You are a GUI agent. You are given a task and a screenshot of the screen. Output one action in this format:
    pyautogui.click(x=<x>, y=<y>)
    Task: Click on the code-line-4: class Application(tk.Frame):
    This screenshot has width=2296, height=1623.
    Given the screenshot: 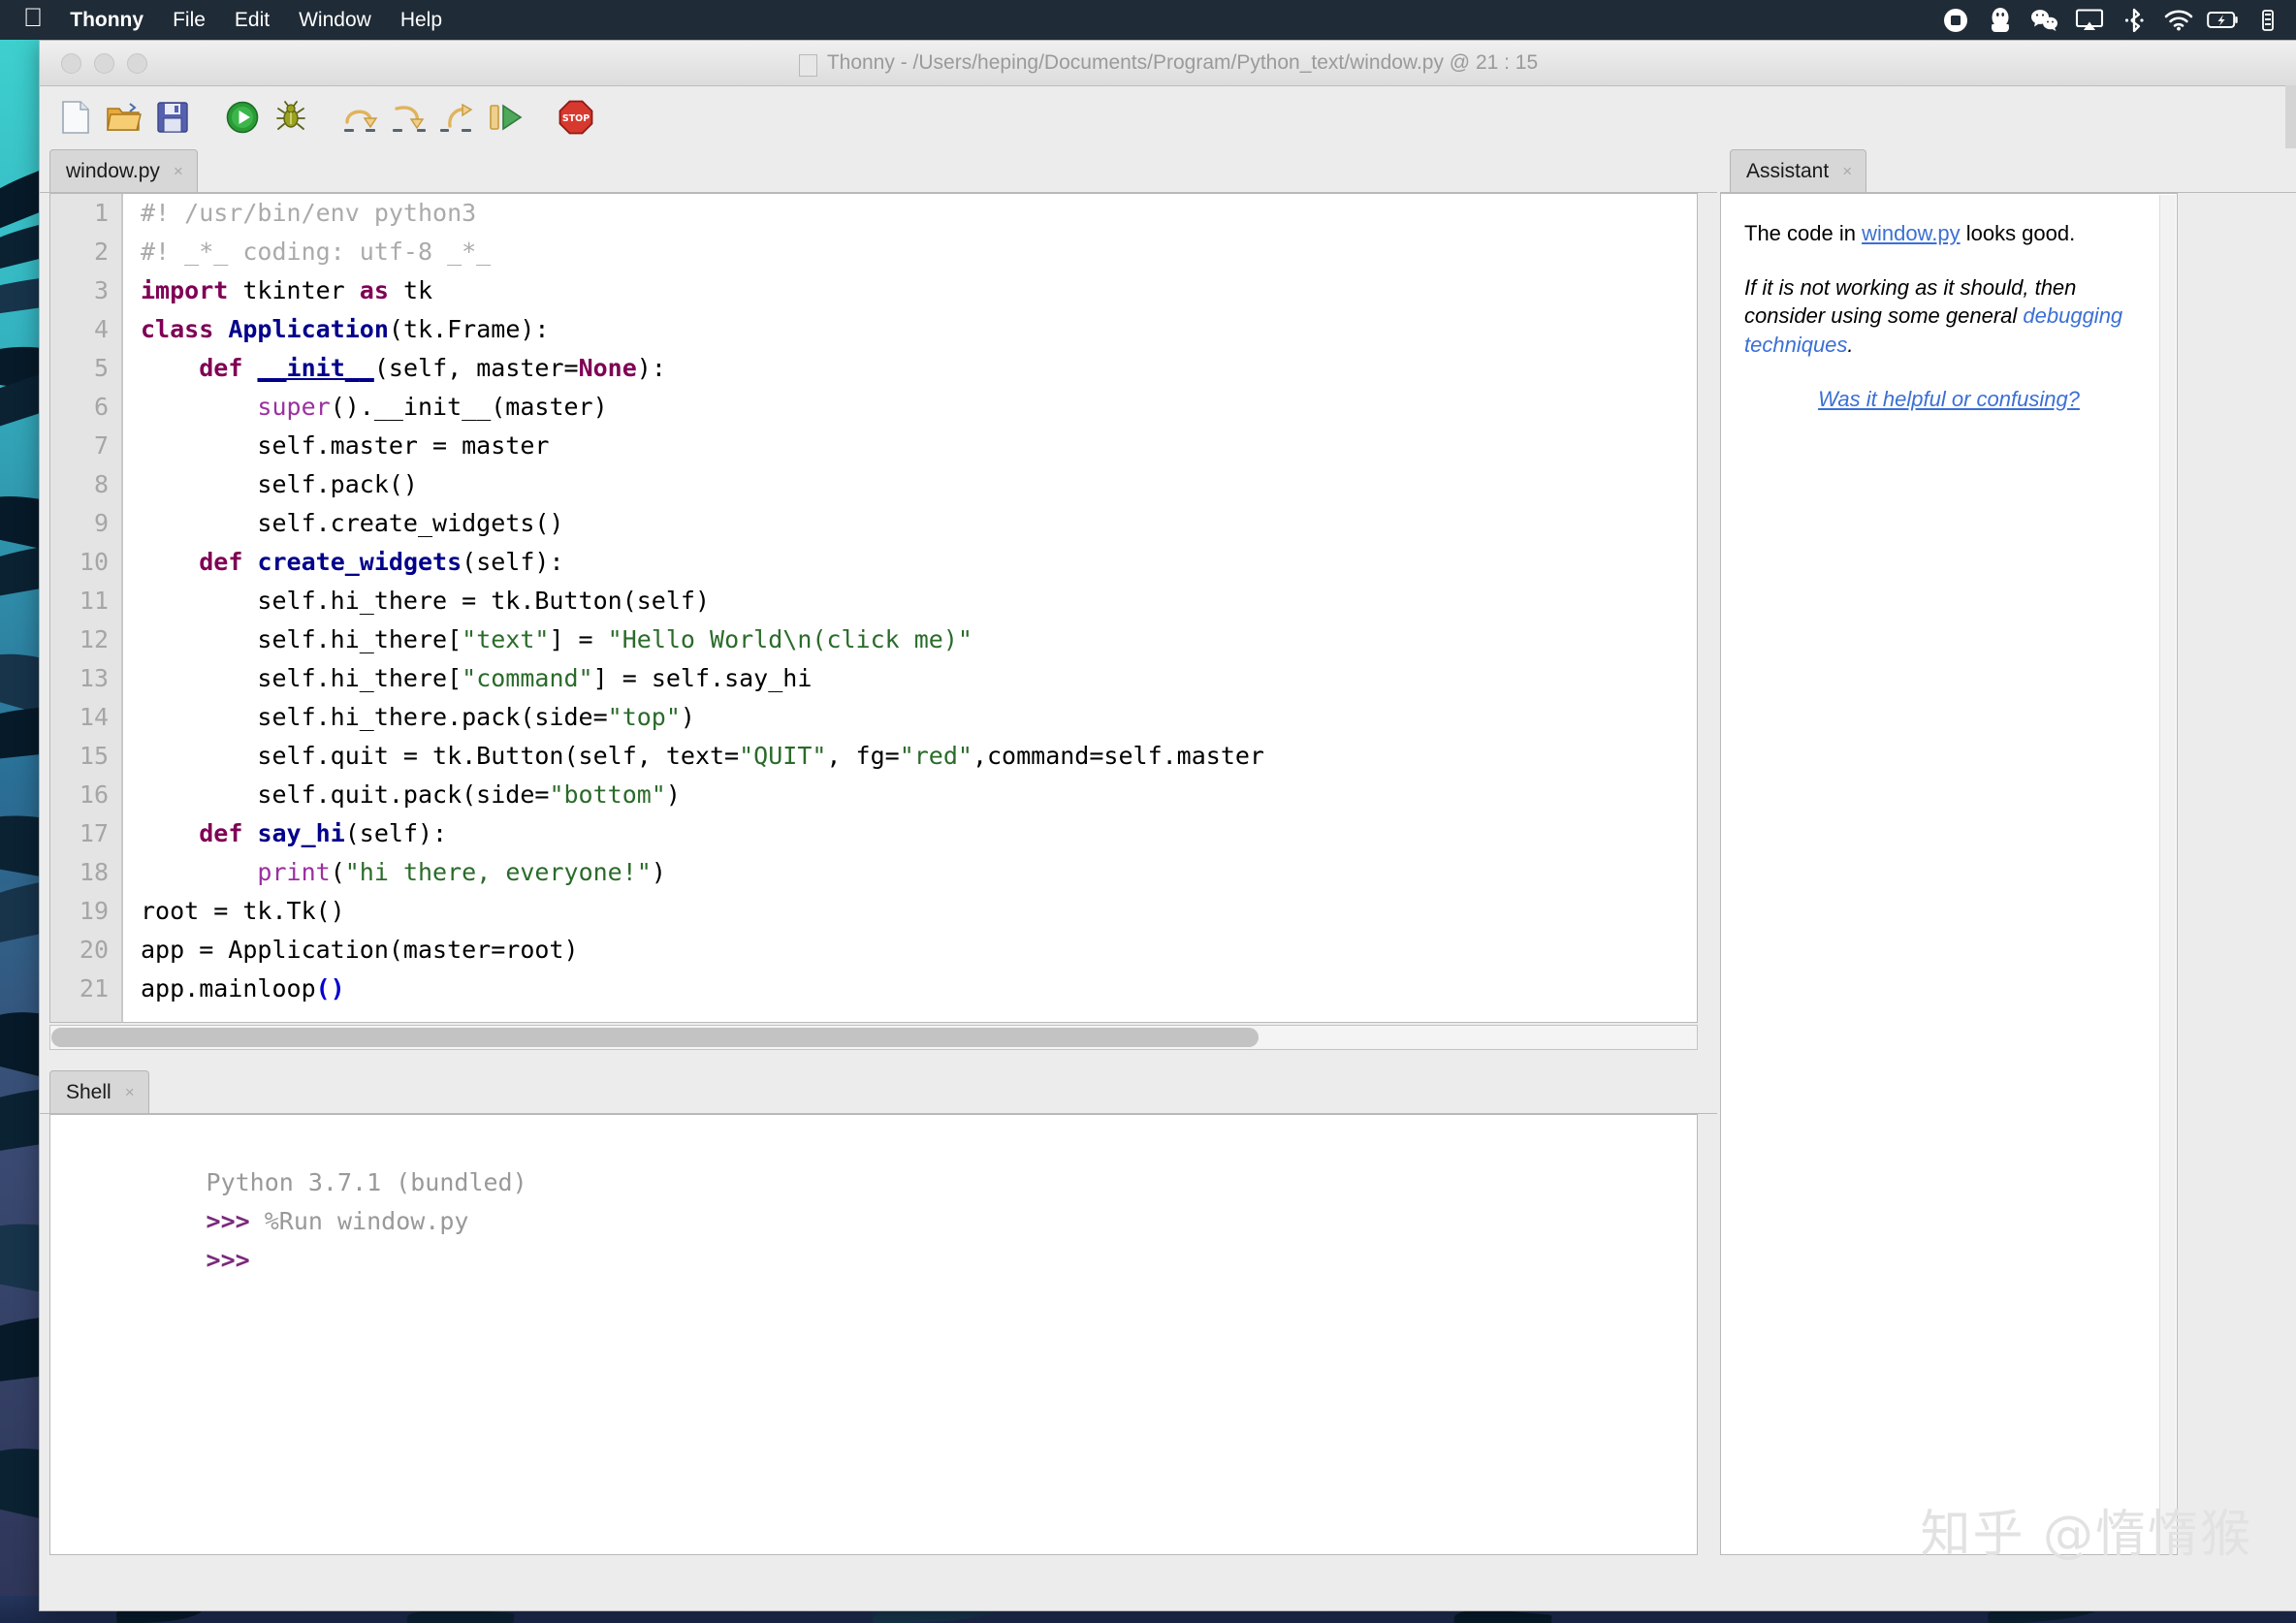 What is the action you would take?
    pyautogui.click(x=345, y=329)
    